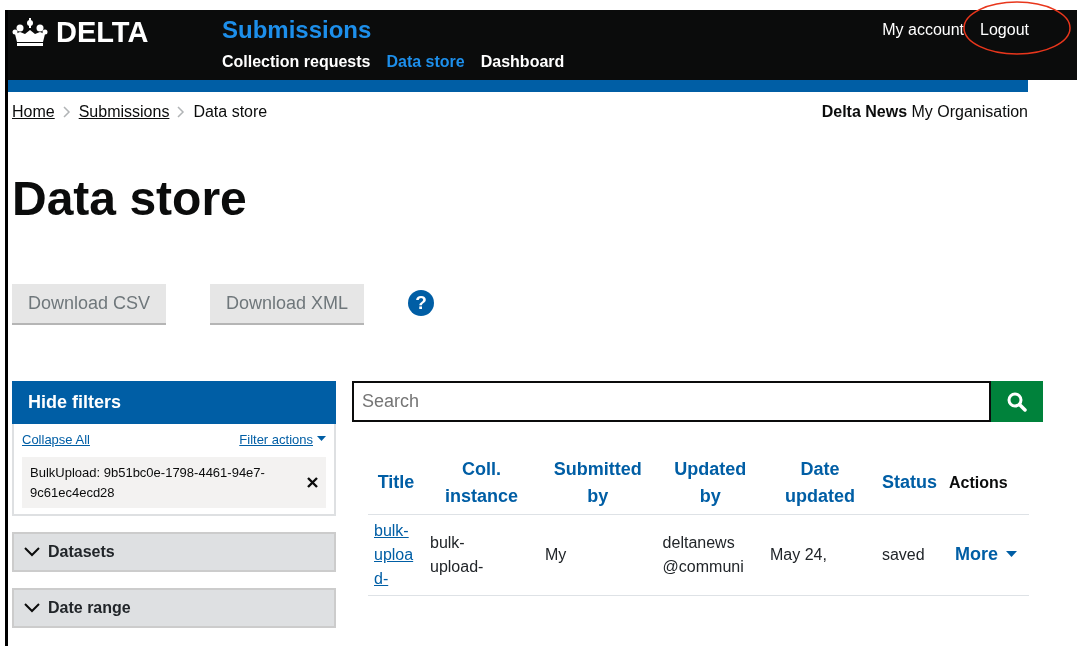 Image resolution: width=1077 pixels, height=646 pixels. What do you see at coordinates (102, 32) in the screenshot?
I see `logo-text: DELTA` at bounding box center [102, 32].